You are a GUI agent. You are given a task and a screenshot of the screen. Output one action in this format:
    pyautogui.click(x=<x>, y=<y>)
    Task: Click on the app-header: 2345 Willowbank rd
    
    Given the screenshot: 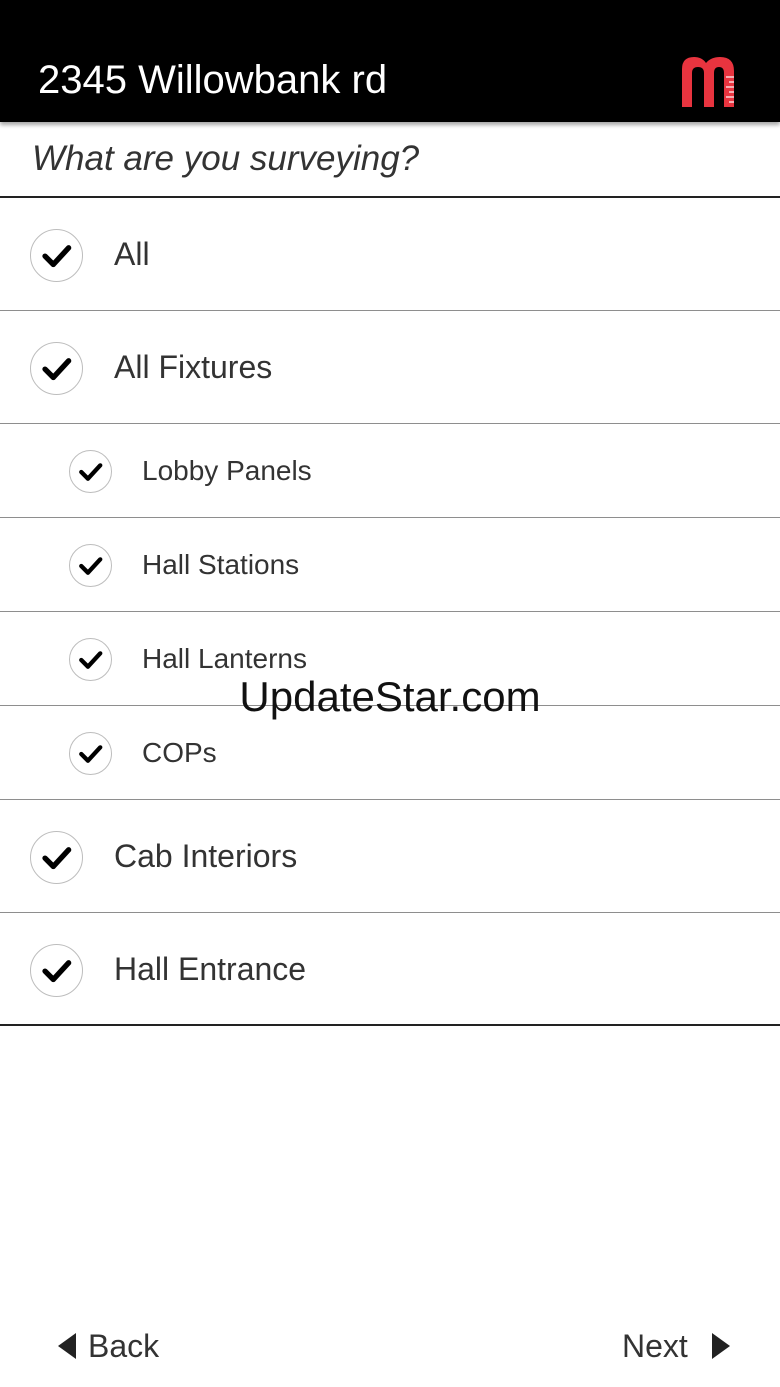 What is the action you would take?
    pyautogui.click(x=390, y=61)
    